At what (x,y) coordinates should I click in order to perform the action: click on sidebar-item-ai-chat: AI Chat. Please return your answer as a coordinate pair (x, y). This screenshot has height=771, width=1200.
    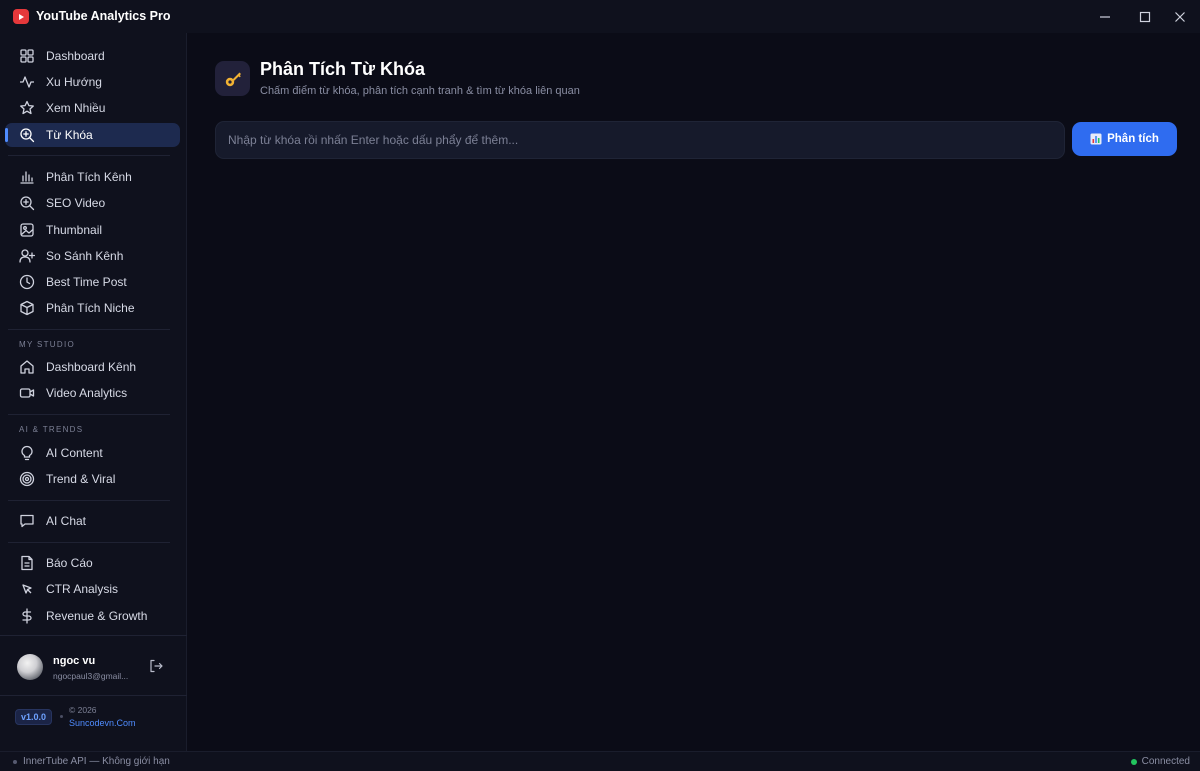
    Looking at the image, I should click on (92, 521).